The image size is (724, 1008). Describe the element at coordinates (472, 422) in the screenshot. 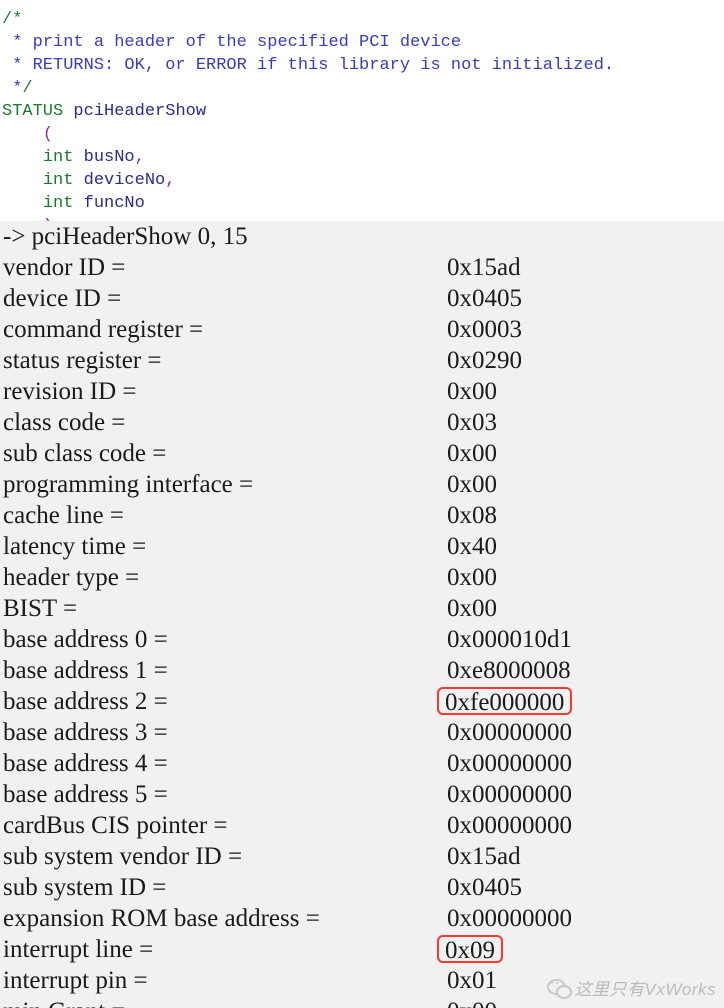

I see `pci-field-value: 0x03` at that location.